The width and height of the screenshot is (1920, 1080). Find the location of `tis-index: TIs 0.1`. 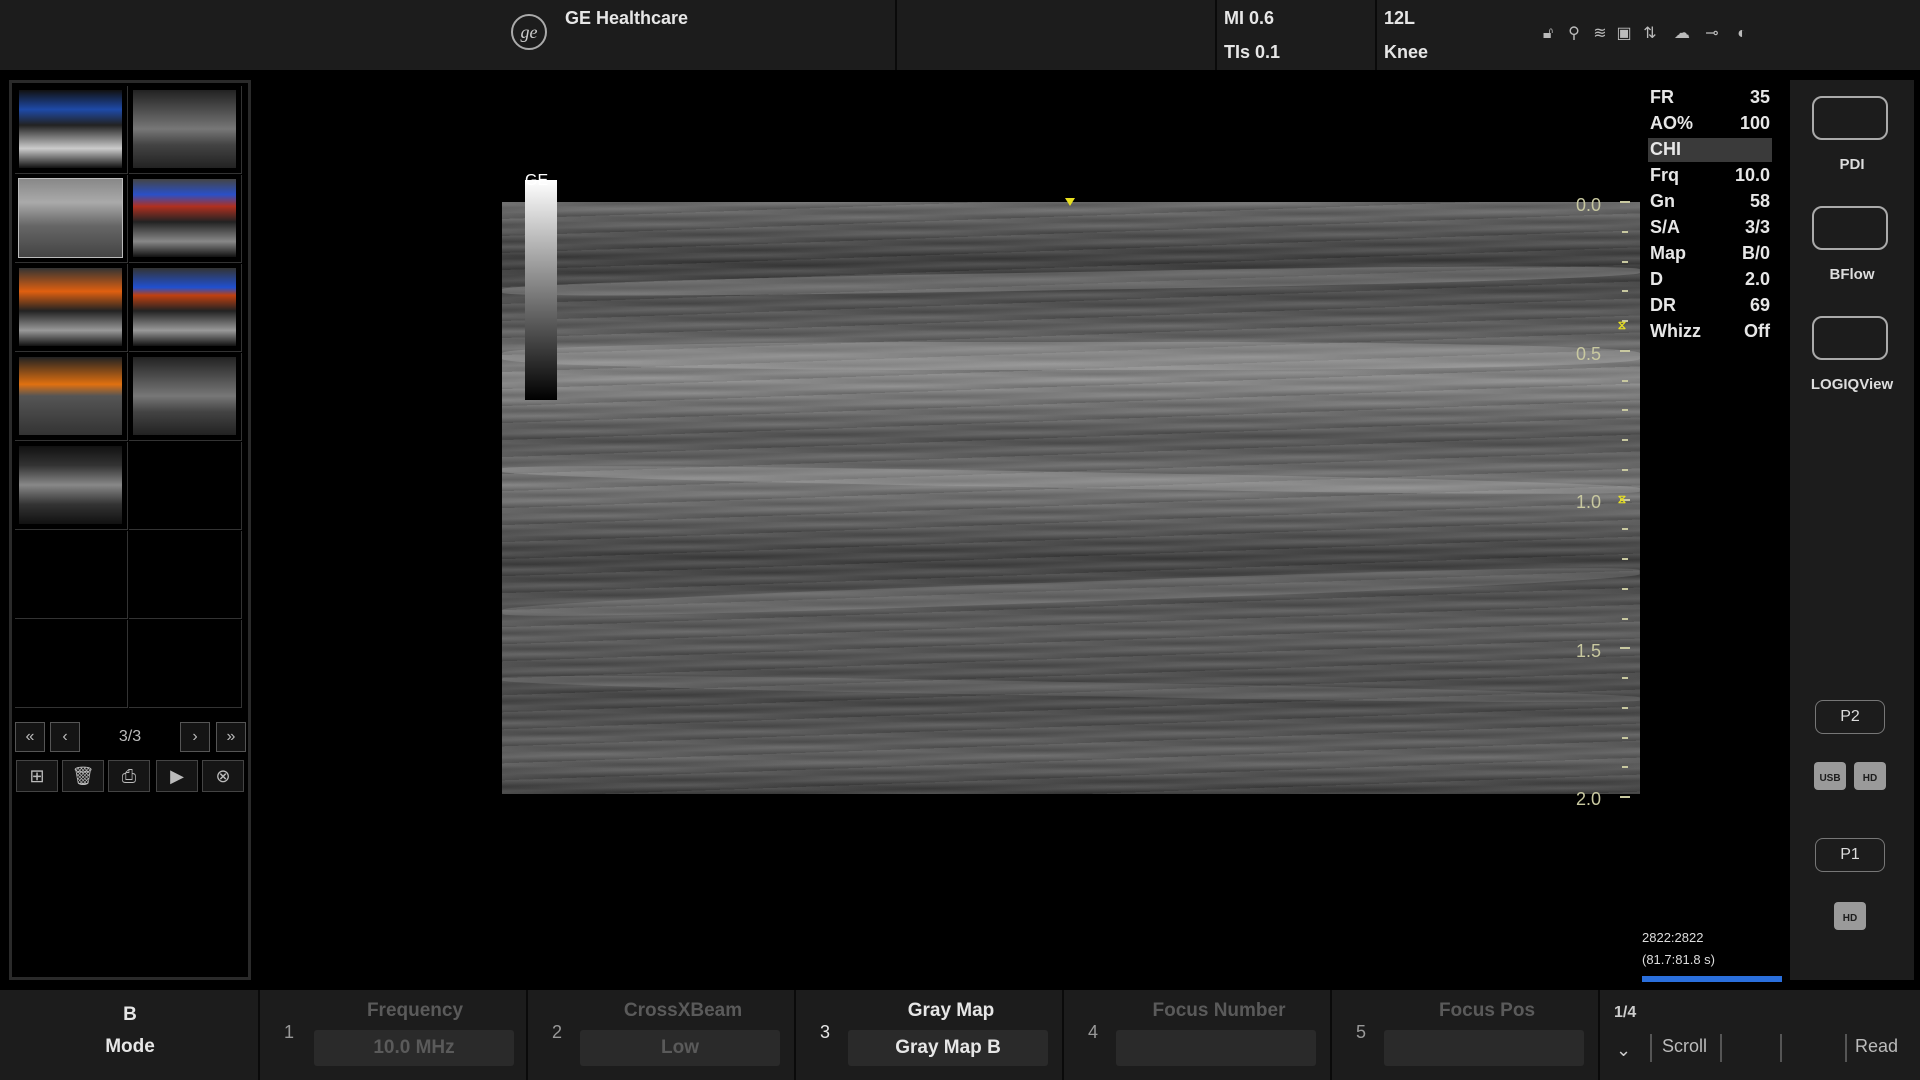

tis-index: TIs 0.1 is located at coordinates (1252, 52).